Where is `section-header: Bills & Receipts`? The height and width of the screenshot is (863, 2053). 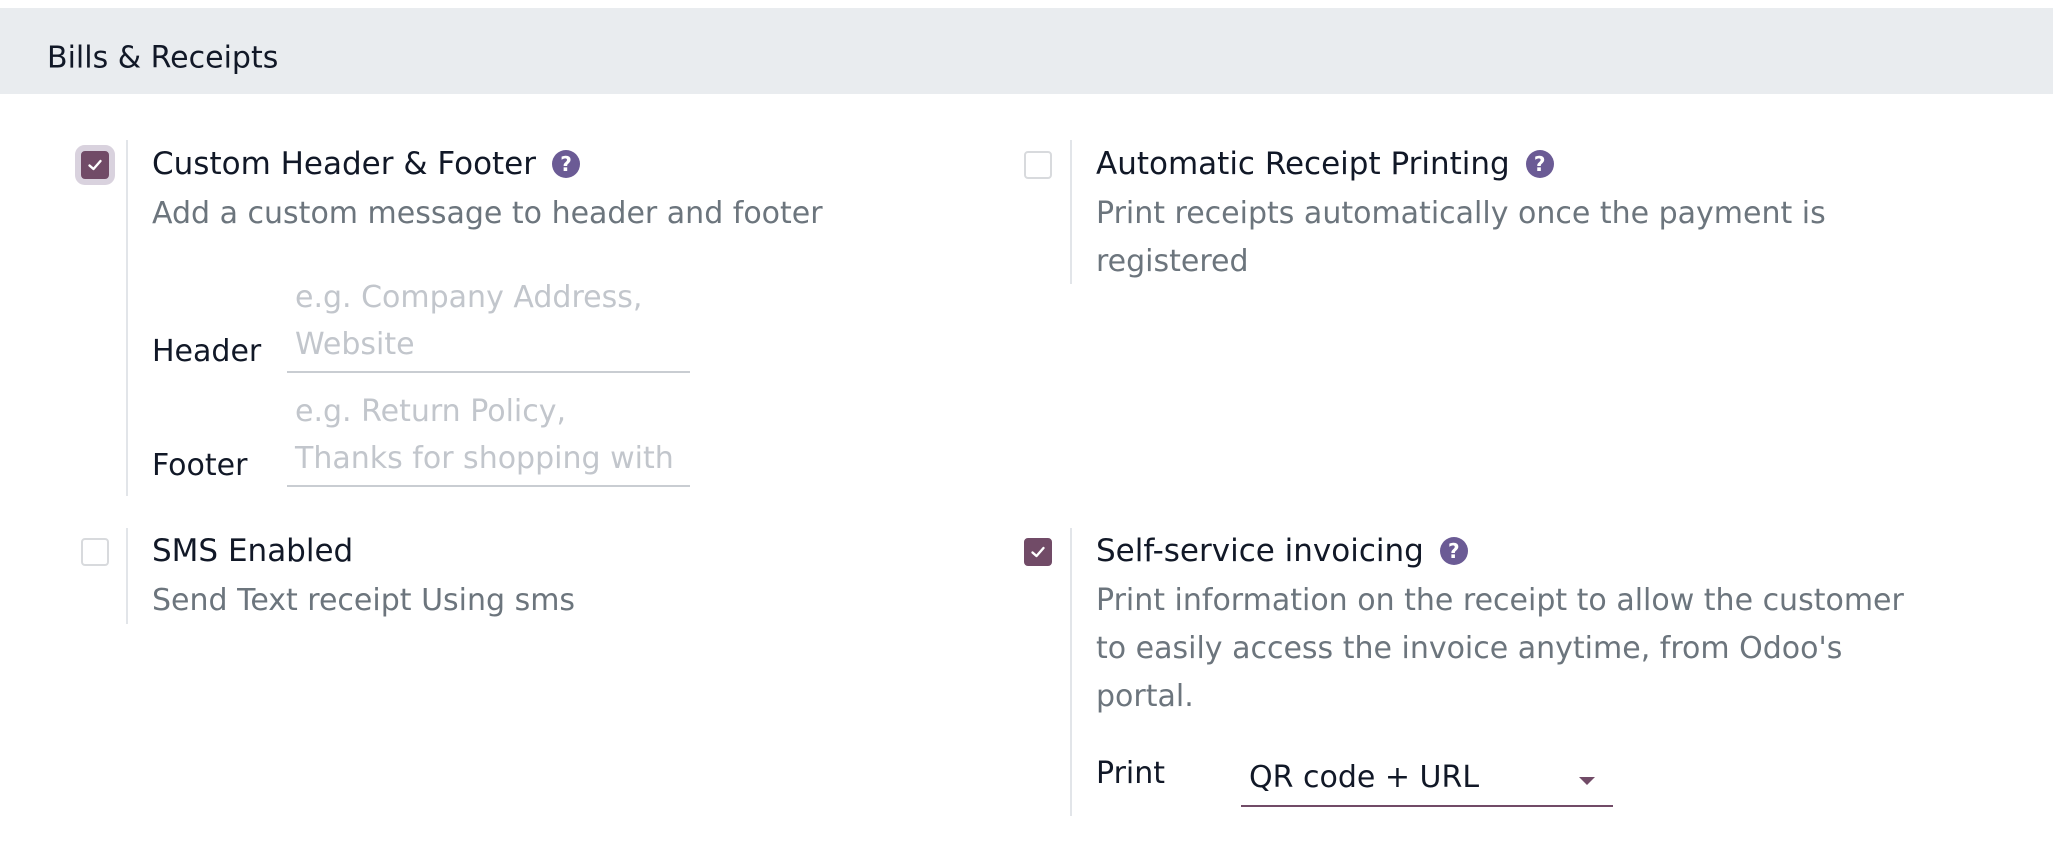 section-header: Bills & Receipts is located at coordinates (1026, 51).